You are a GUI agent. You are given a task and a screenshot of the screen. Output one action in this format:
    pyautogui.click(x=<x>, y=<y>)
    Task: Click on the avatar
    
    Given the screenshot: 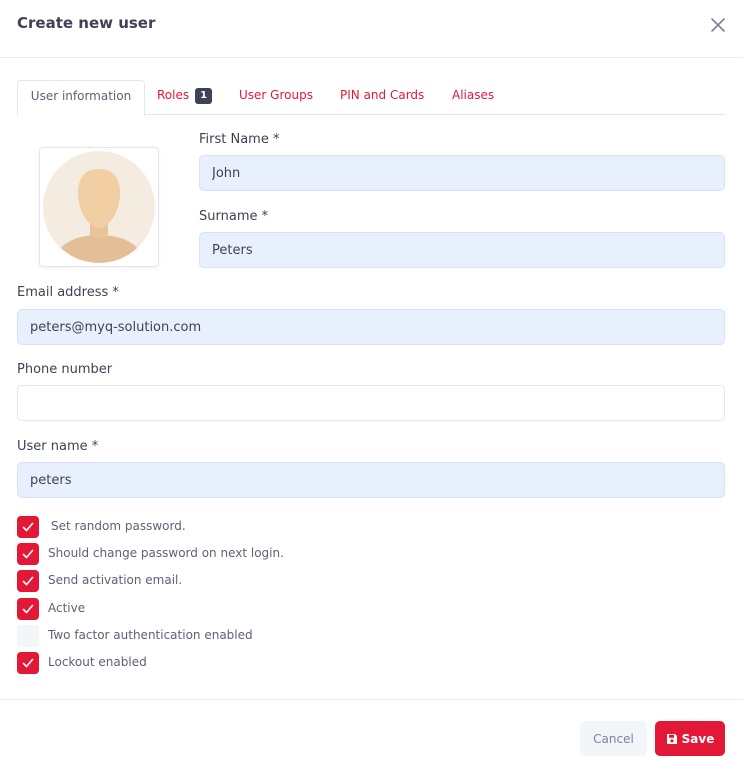 What is the action you would take?
    pyautogui.click(x=99, y=207)
    